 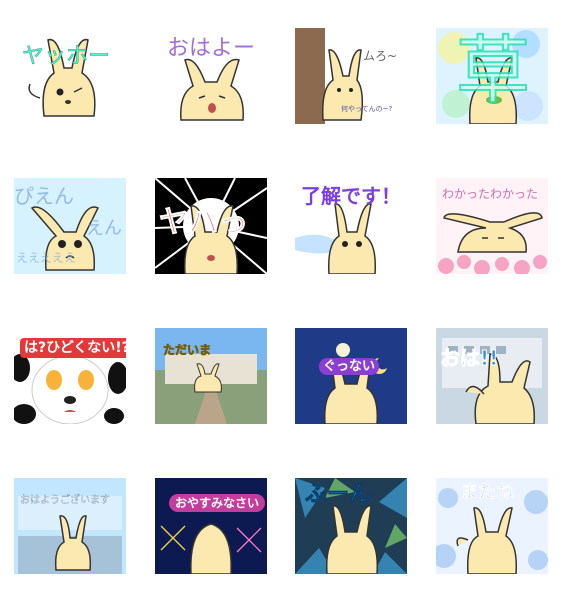 I want to click on sticker-yahho: ヤッホー, so click(x=70, y=76).